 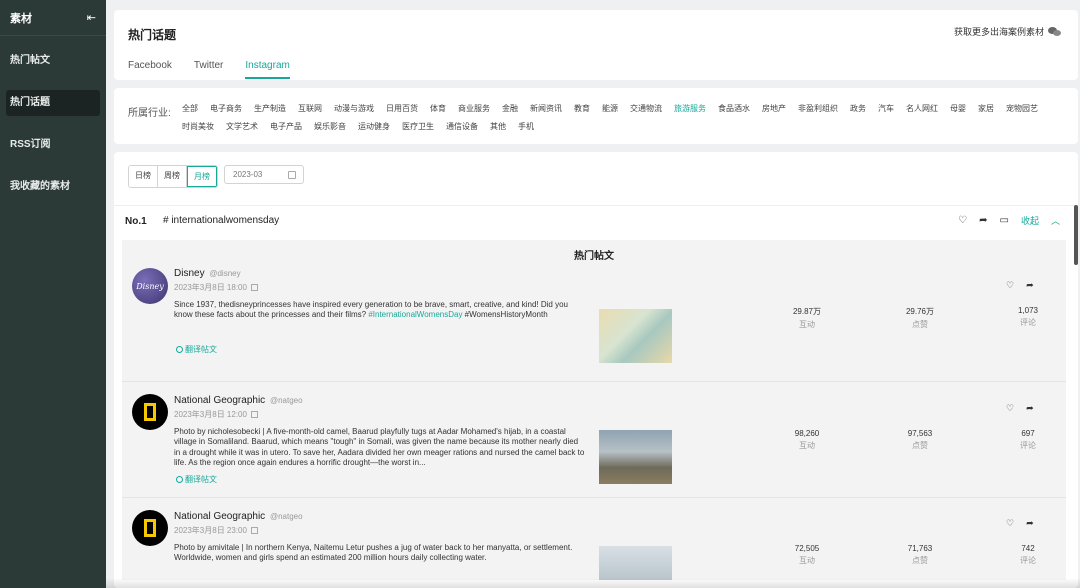 What do you see at coordinates (402, 108) in the screenshot?
I see `industry-option: 日用百货` at bounding box center [402, 108].